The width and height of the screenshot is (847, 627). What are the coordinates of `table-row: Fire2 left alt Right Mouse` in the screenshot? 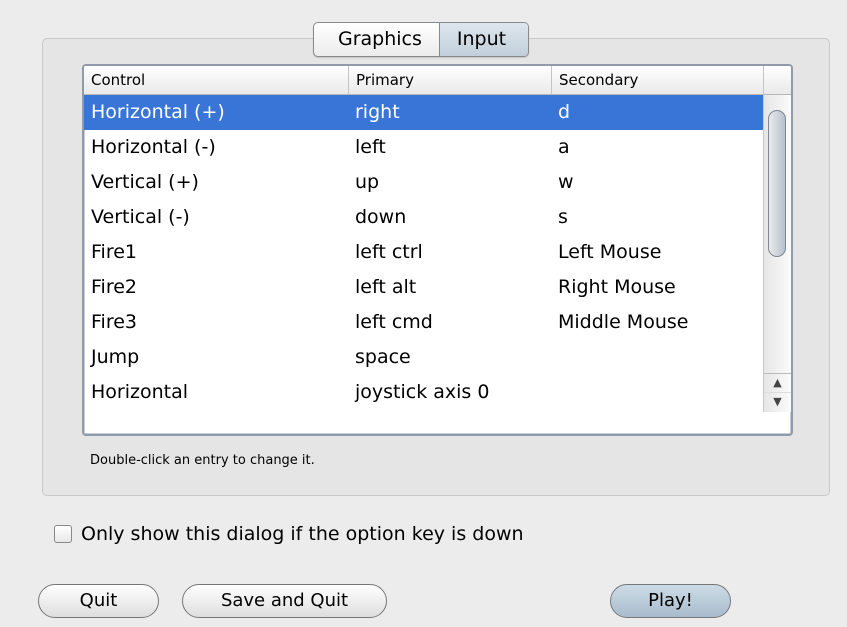 It's located at (424, 287).